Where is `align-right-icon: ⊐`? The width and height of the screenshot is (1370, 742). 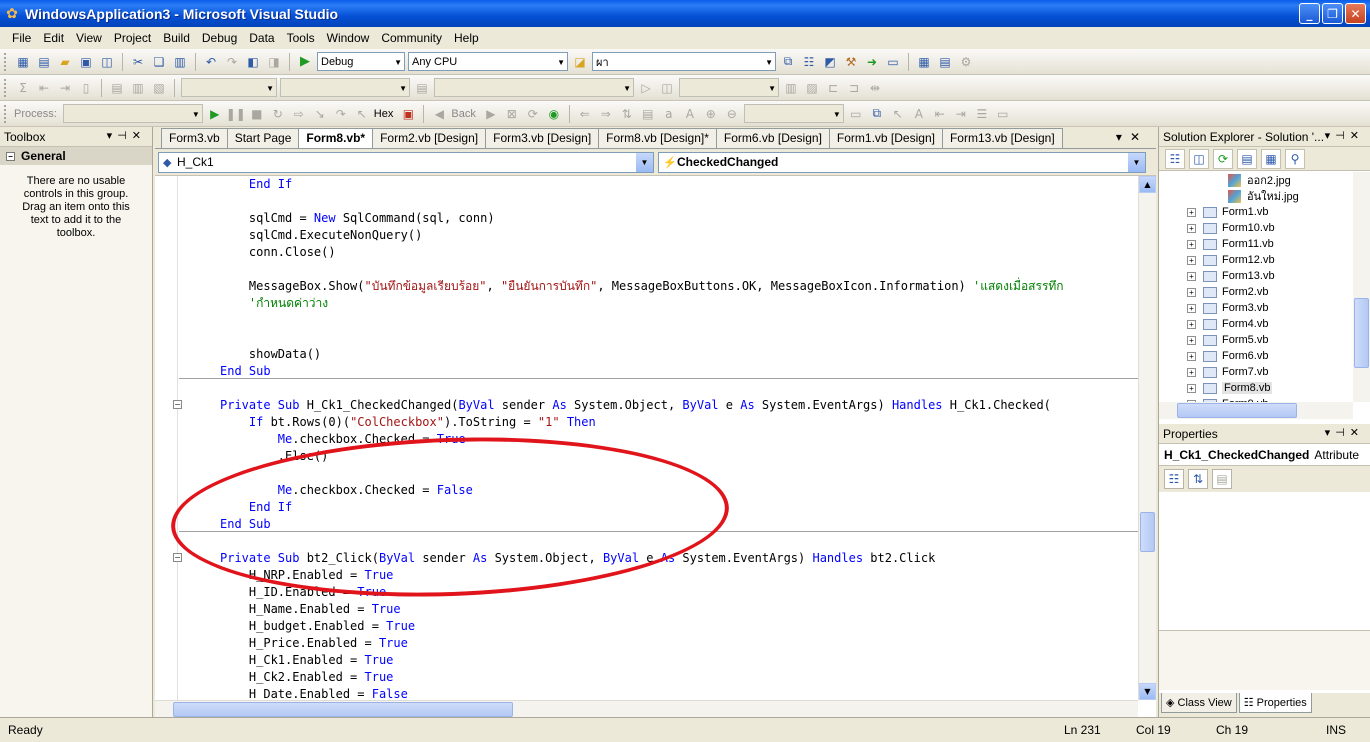
align-right-icon: ⊐ is located at coordinates (854, 88).